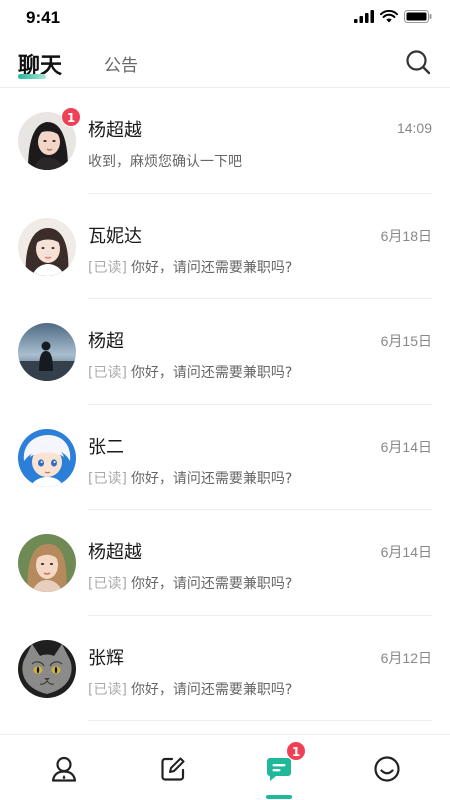 The height and width of the screenshot is (800, 450). What do you see at coordinates (71, 117) in the screenshot?
I see `unread-badge: 1` at bounding box center [71, 117].